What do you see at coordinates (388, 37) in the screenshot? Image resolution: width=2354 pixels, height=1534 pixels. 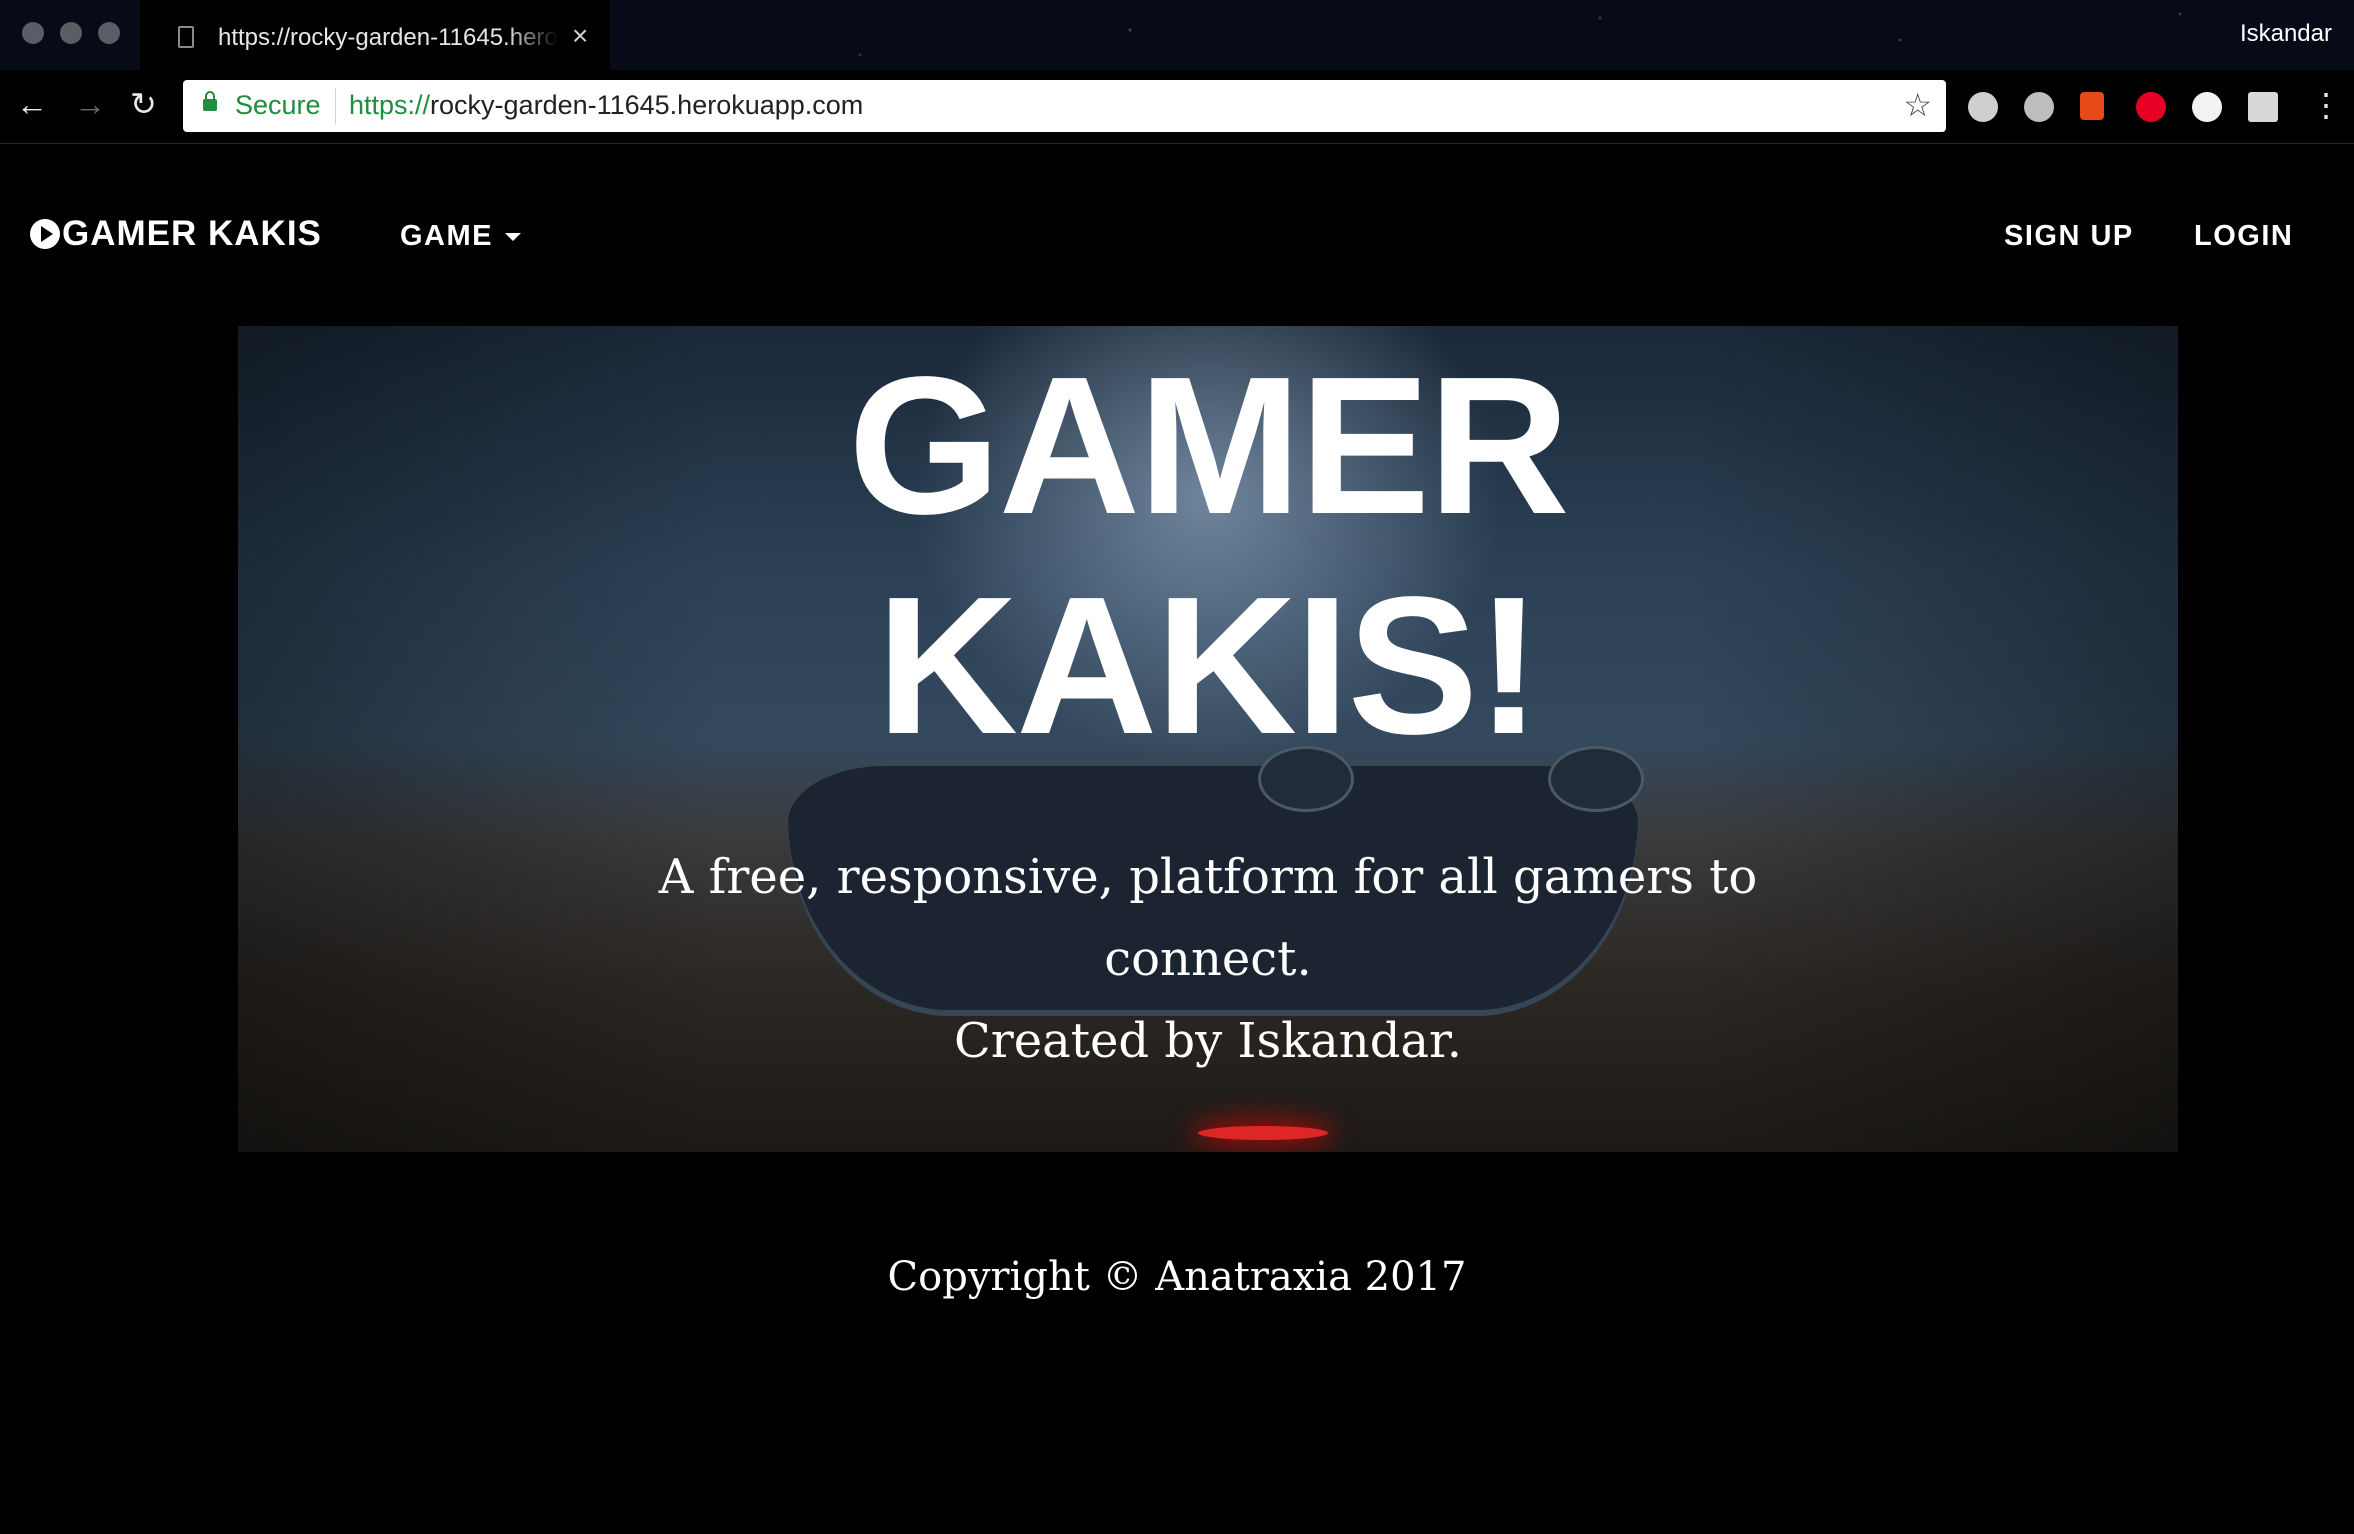 I see `tab-title: https://rocky-garden-11645.herokuapp.com` at bounding box center [388, 37].